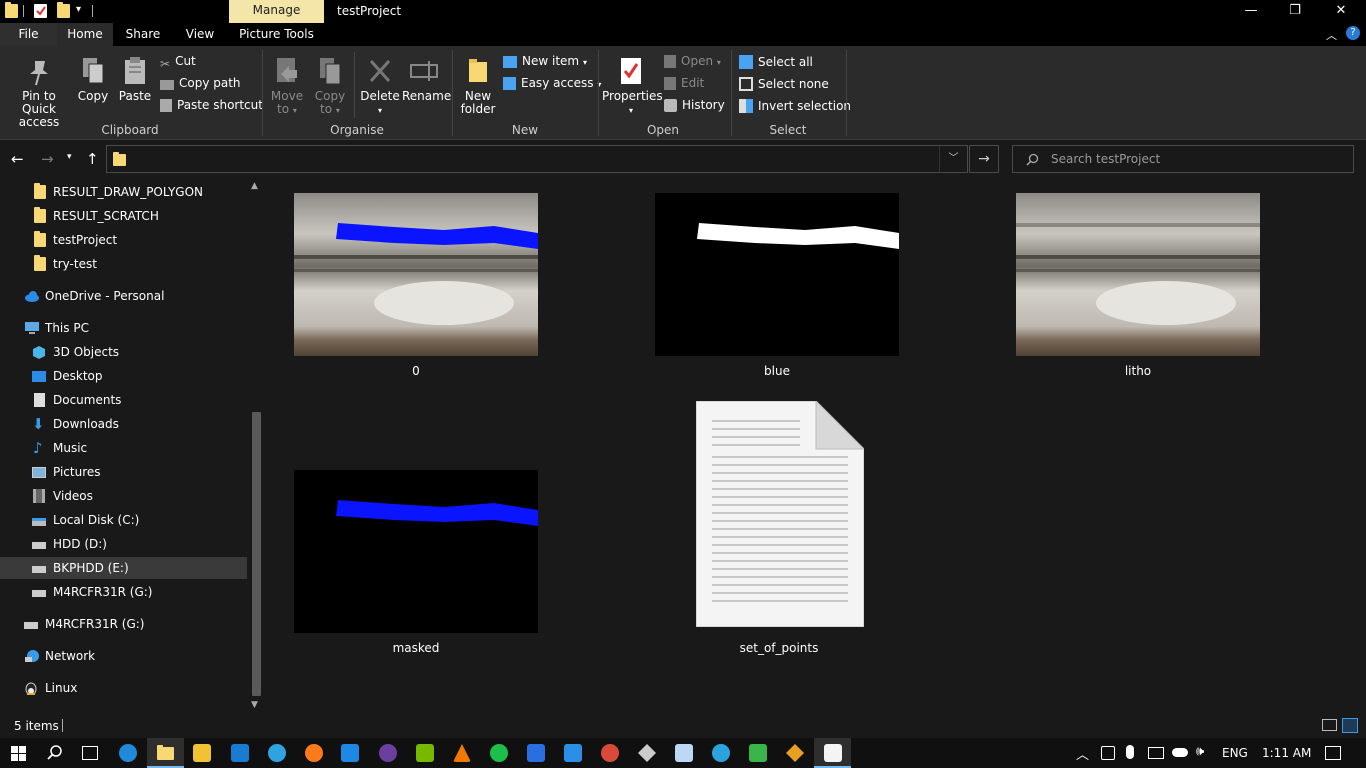 The width and height of the screenshot is (1366, 768). What do you see at coordinates (1196, 159) in the screenshot?
I see `search-input` at bounding box center [1196, 159].